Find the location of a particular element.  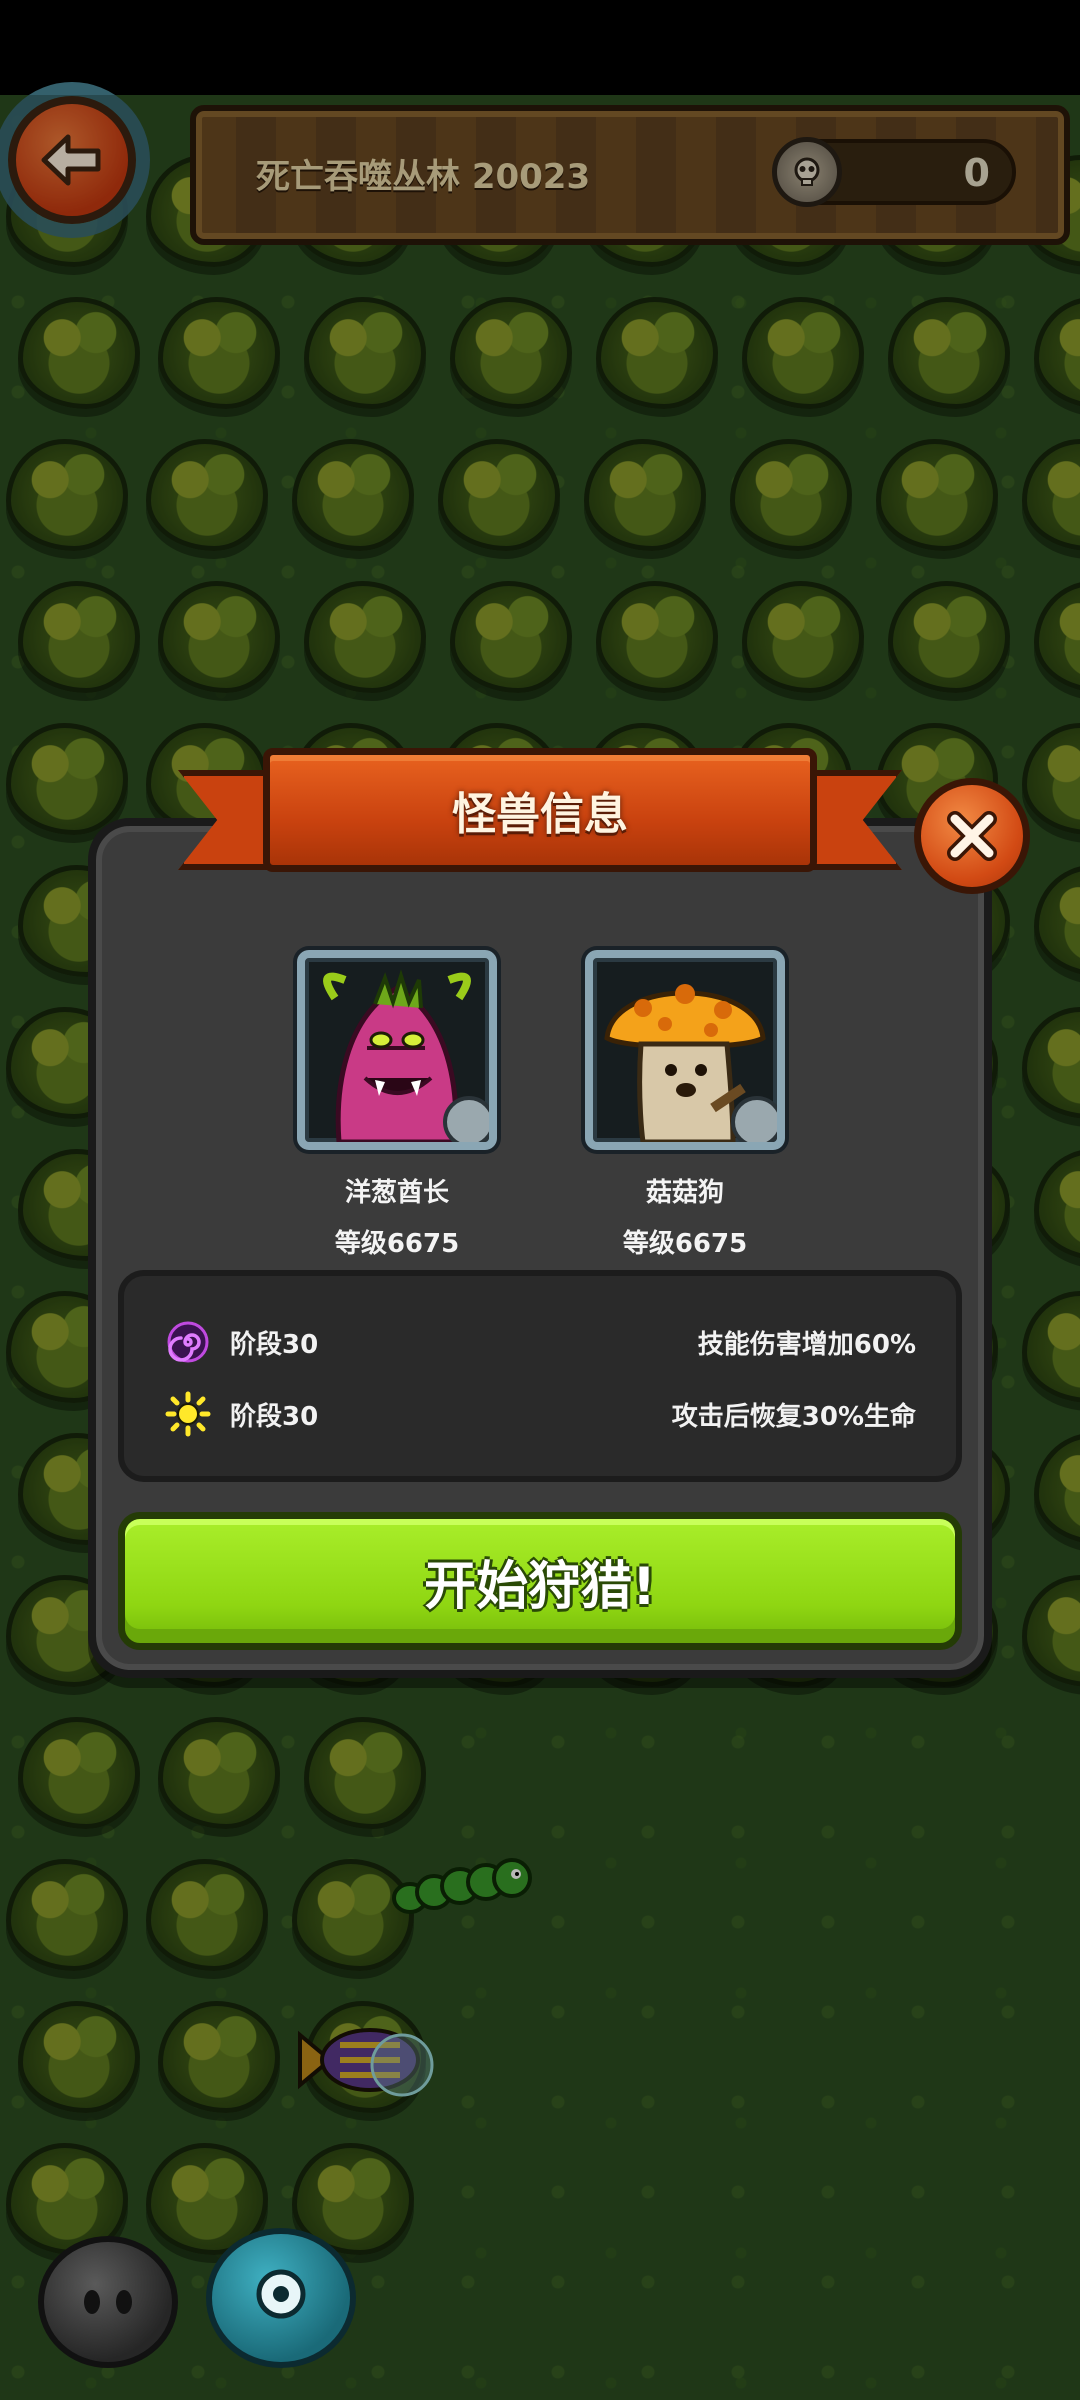

blue-horned-pet is located at coordinates (281, 2298).